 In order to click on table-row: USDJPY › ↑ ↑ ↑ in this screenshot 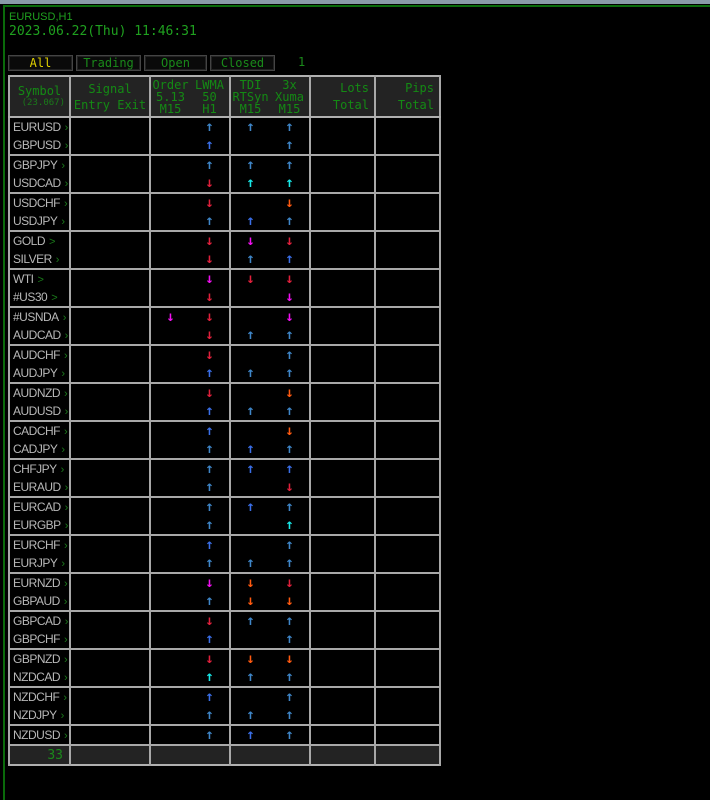, I will do `click(224, 221)`.